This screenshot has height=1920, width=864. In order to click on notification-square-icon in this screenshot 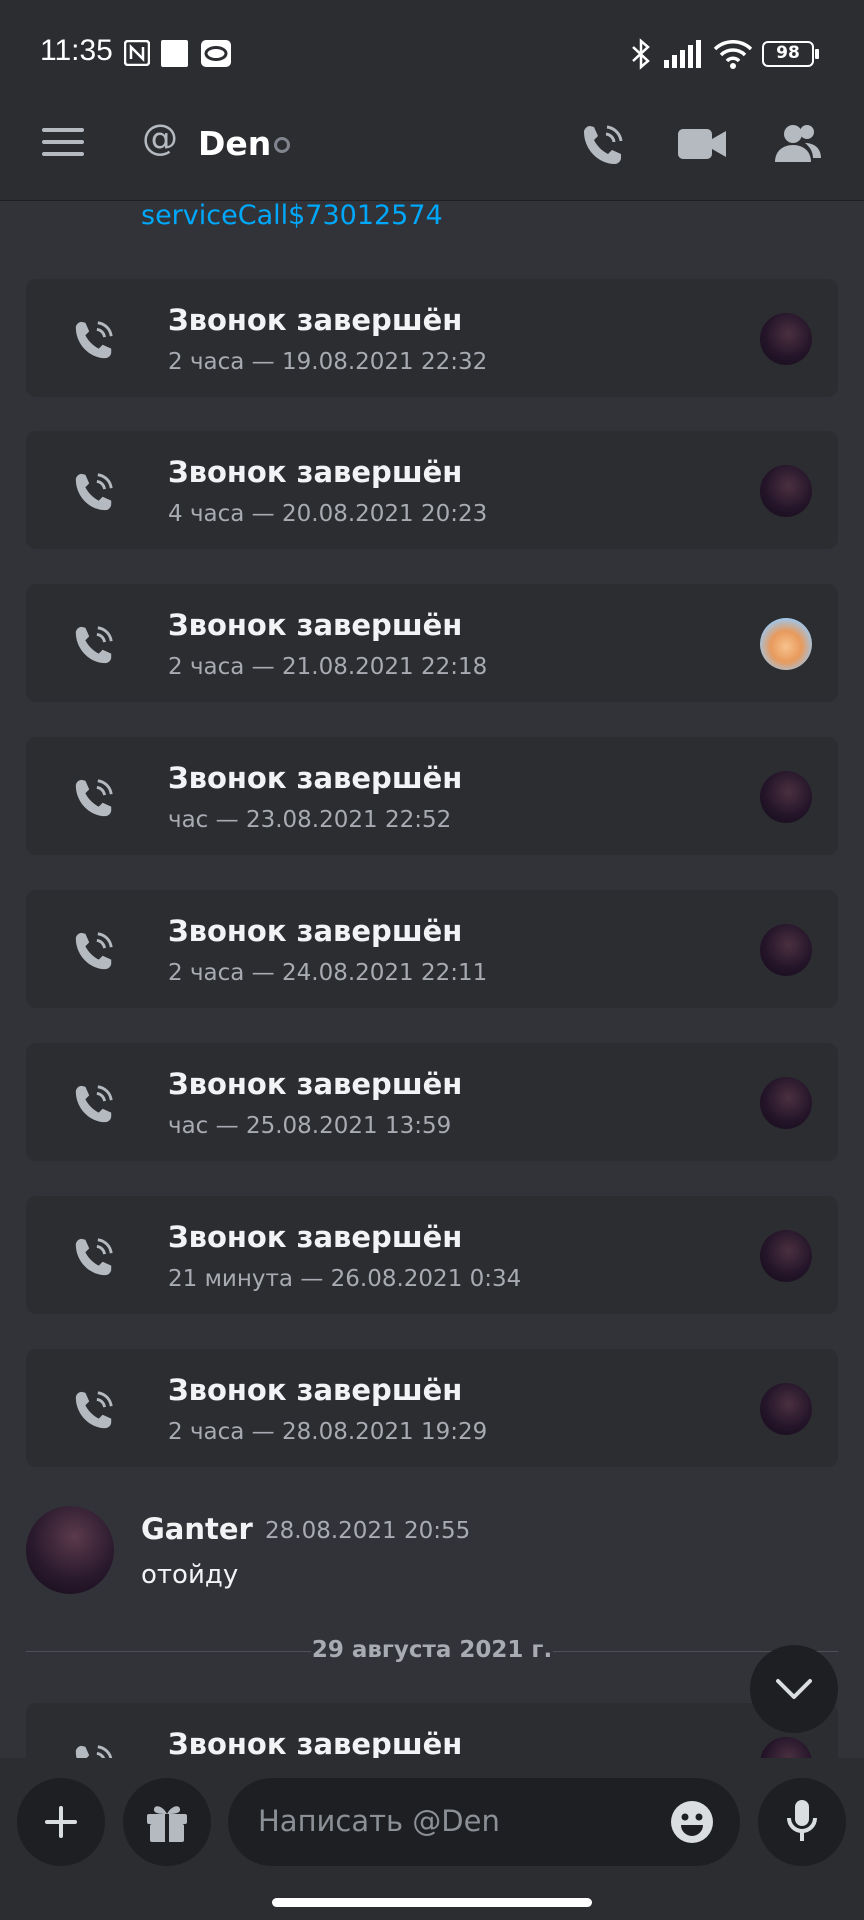, I will do `click(174, 55)`.